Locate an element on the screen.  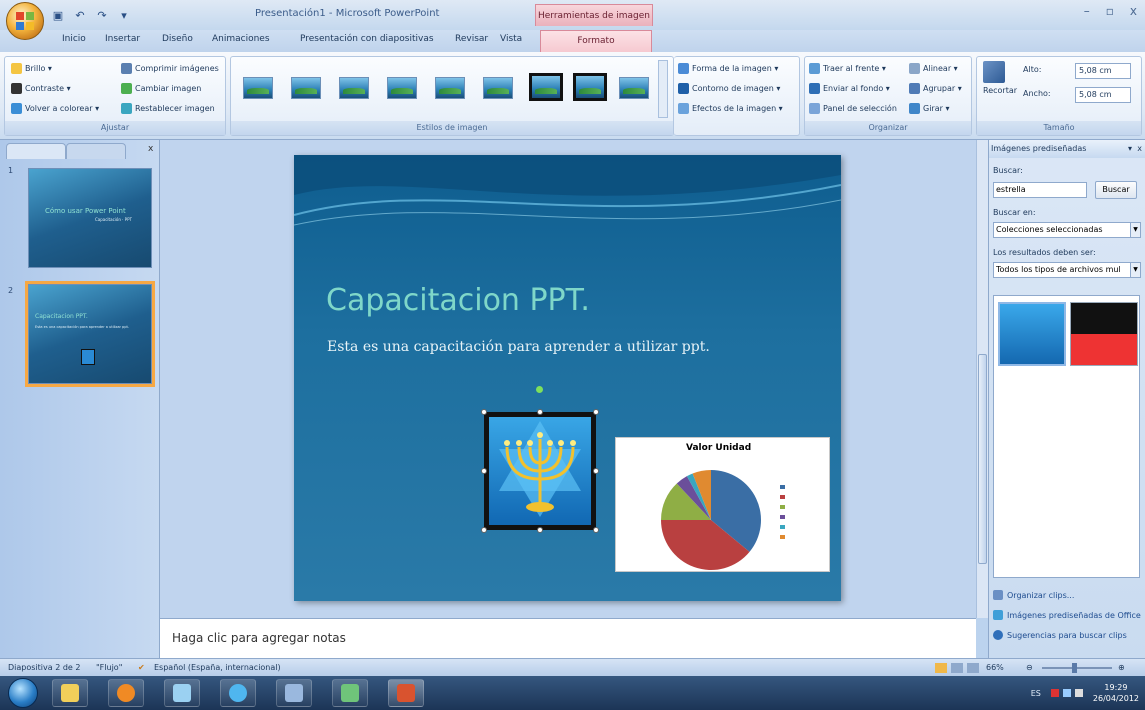
result-menorah-clip is located at coordinates (1032, 334).